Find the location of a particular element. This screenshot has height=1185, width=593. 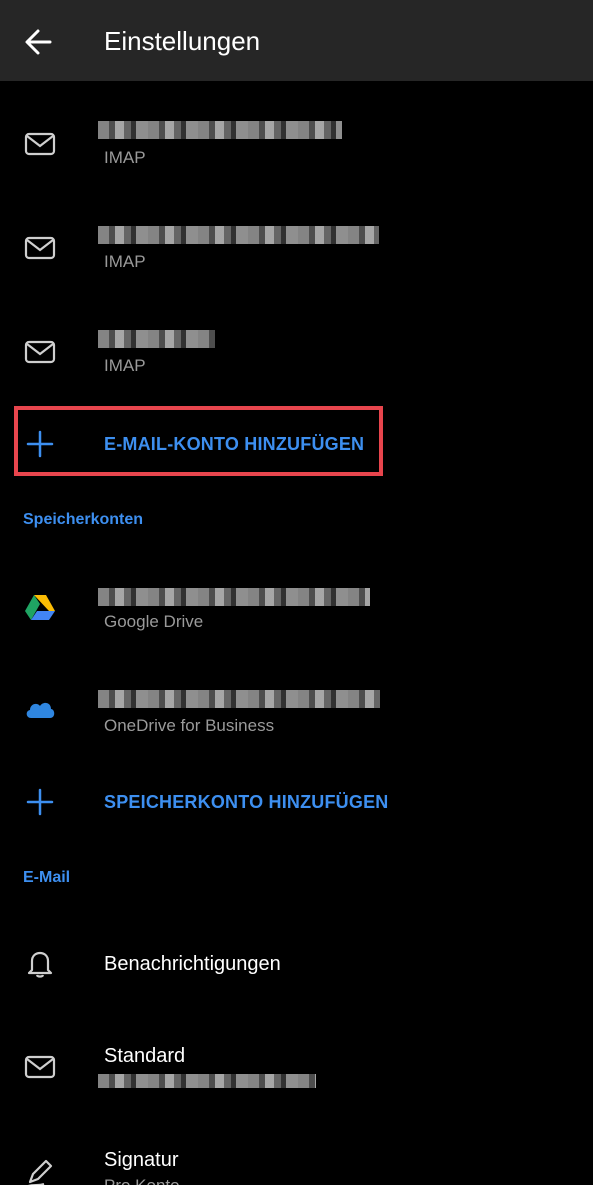

plus-icon is located at coordinates (40, 802).